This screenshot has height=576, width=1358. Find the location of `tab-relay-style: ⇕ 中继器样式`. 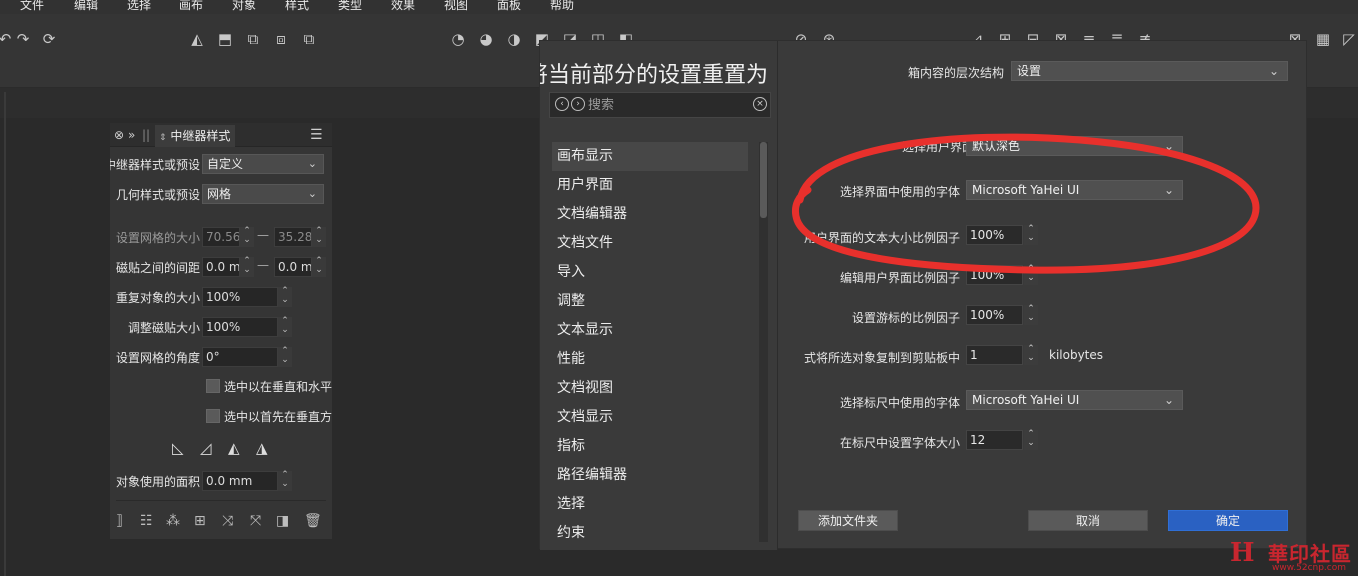

tab-relay-style: ⇕ 中继器样式 is located at coordinates (195, 136).